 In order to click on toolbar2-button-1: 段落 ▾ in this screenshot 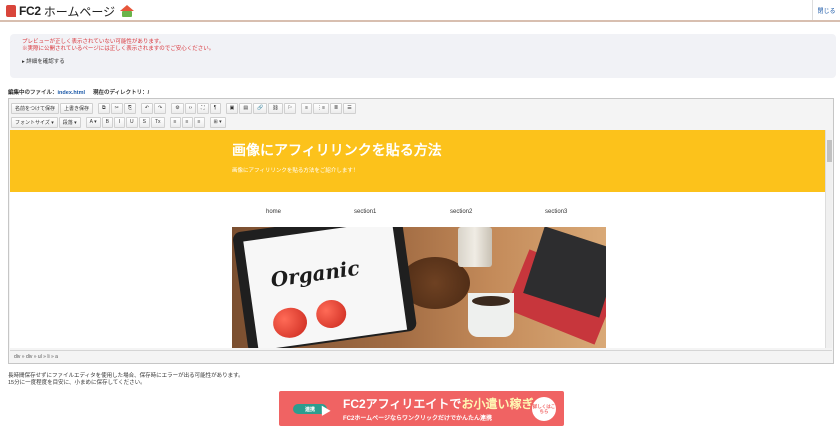, I will do `click(69, 122)`.